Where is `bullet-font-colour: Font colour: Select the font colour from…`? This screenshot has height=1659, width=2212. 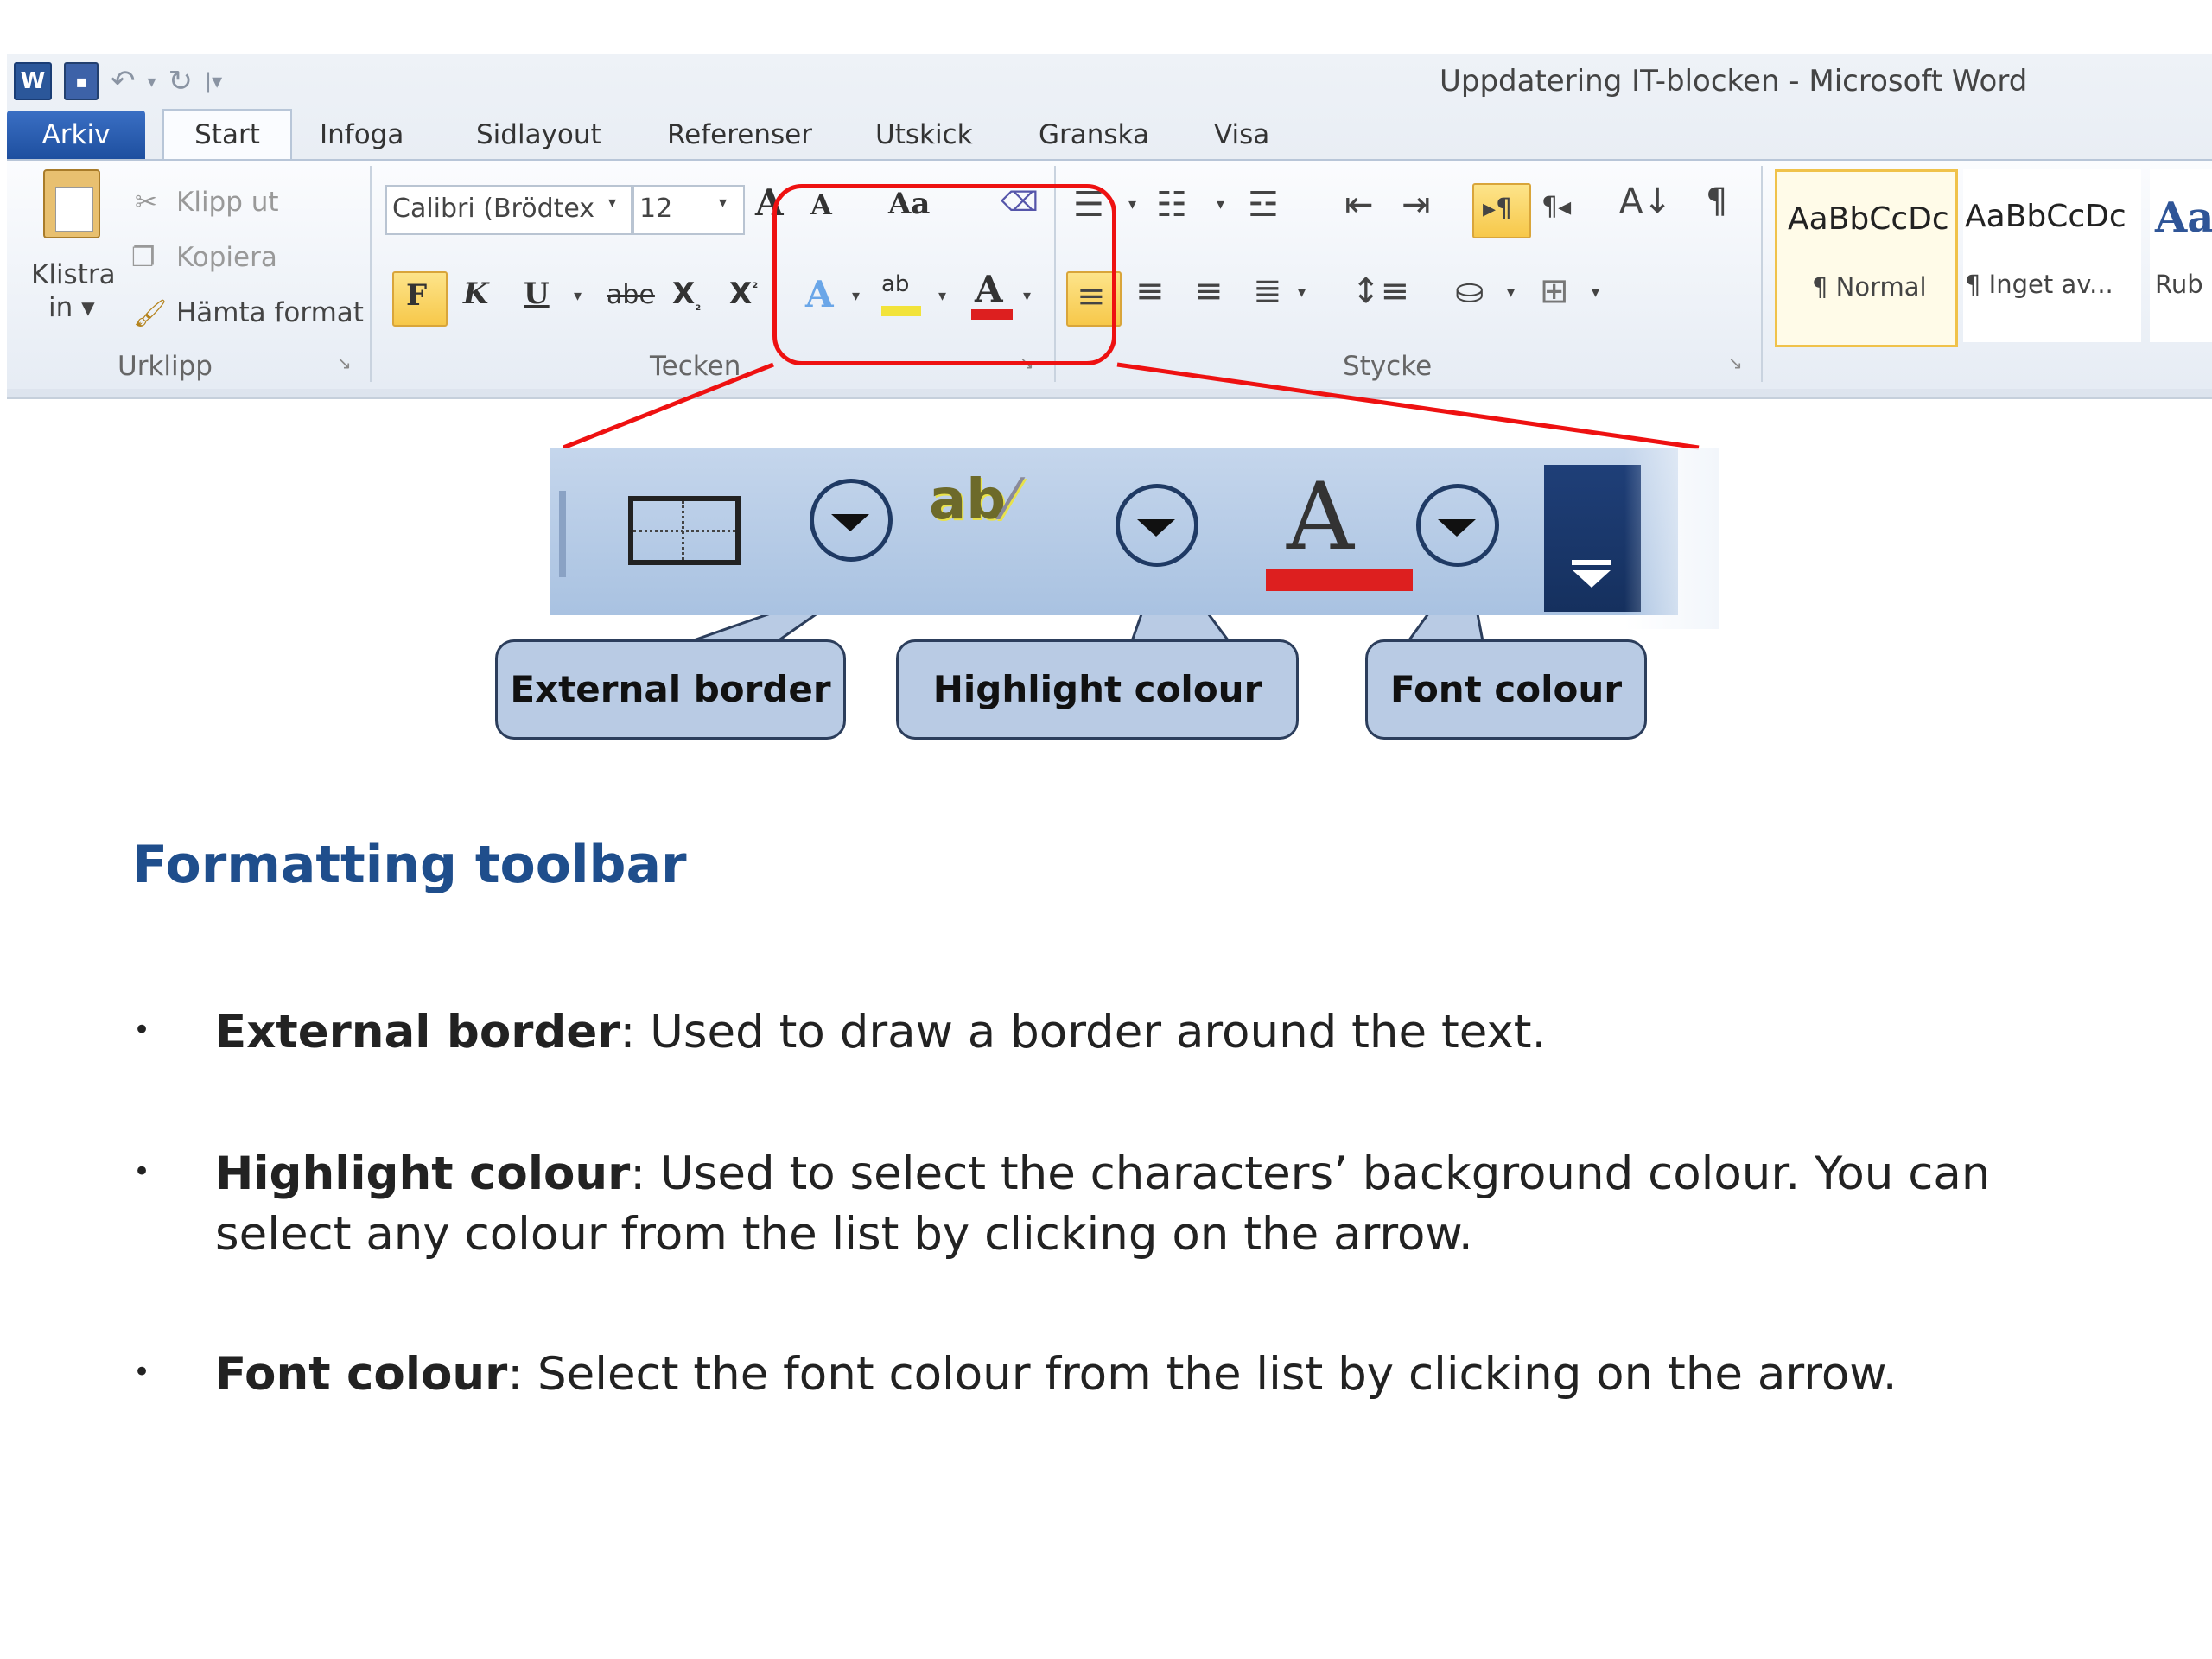
bullet-font-colour: Font colour: Select the font colour from… is located at coordinates (1122, 1374).